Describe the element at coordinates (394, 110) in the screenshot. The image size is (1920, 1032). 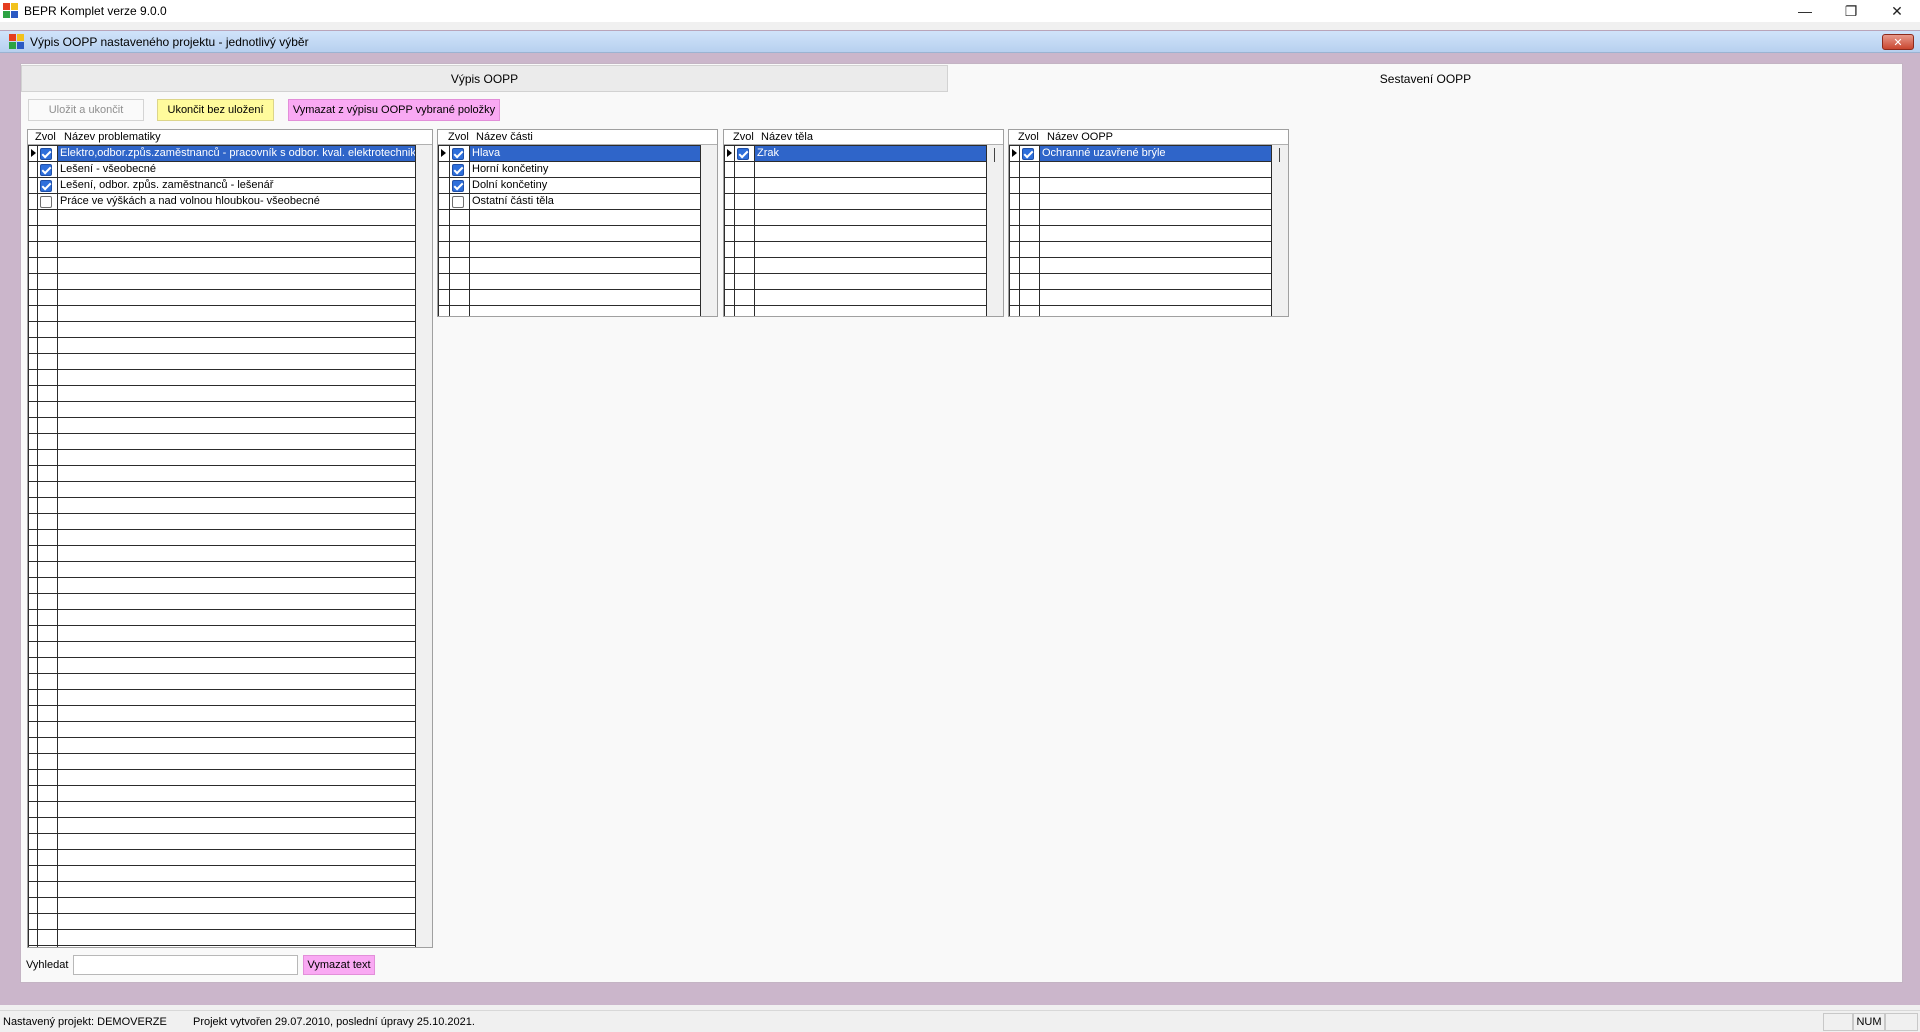
I see `delete-selected-button: Vymazat z výpisu OOPP vybrané položky` at that location.